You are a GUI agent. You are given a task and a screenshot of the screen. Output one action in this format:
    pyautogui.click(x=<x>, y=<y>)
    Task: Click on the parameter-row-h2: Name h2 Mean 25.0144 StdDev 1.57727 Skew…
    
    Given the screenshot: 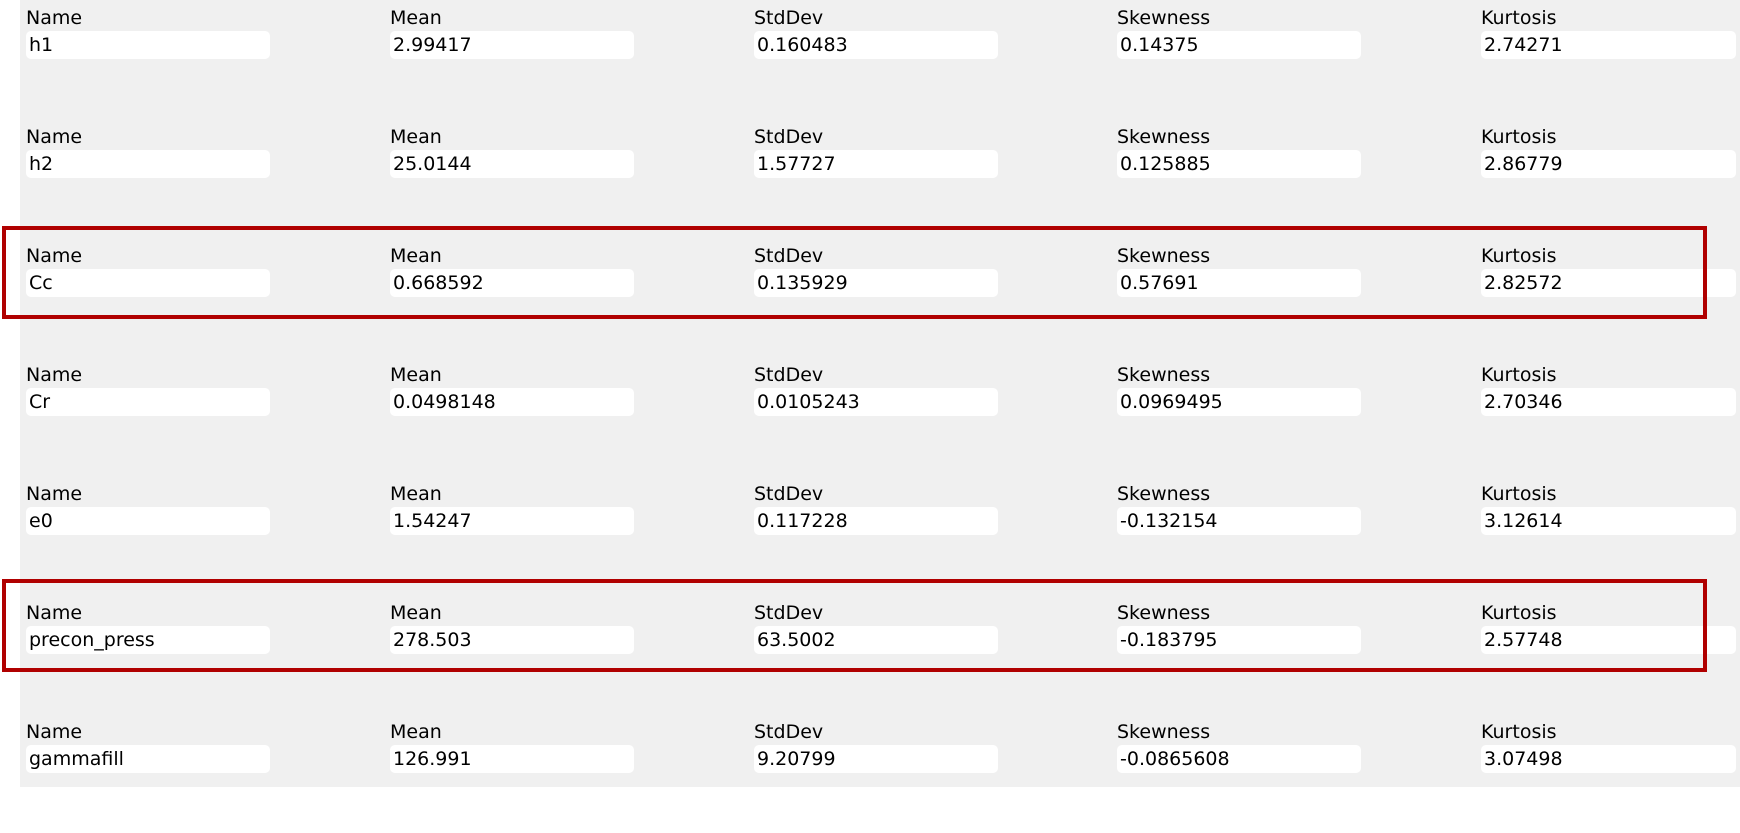 What is the action you would take?
    pyautogui.click(x=870, y=178)
    